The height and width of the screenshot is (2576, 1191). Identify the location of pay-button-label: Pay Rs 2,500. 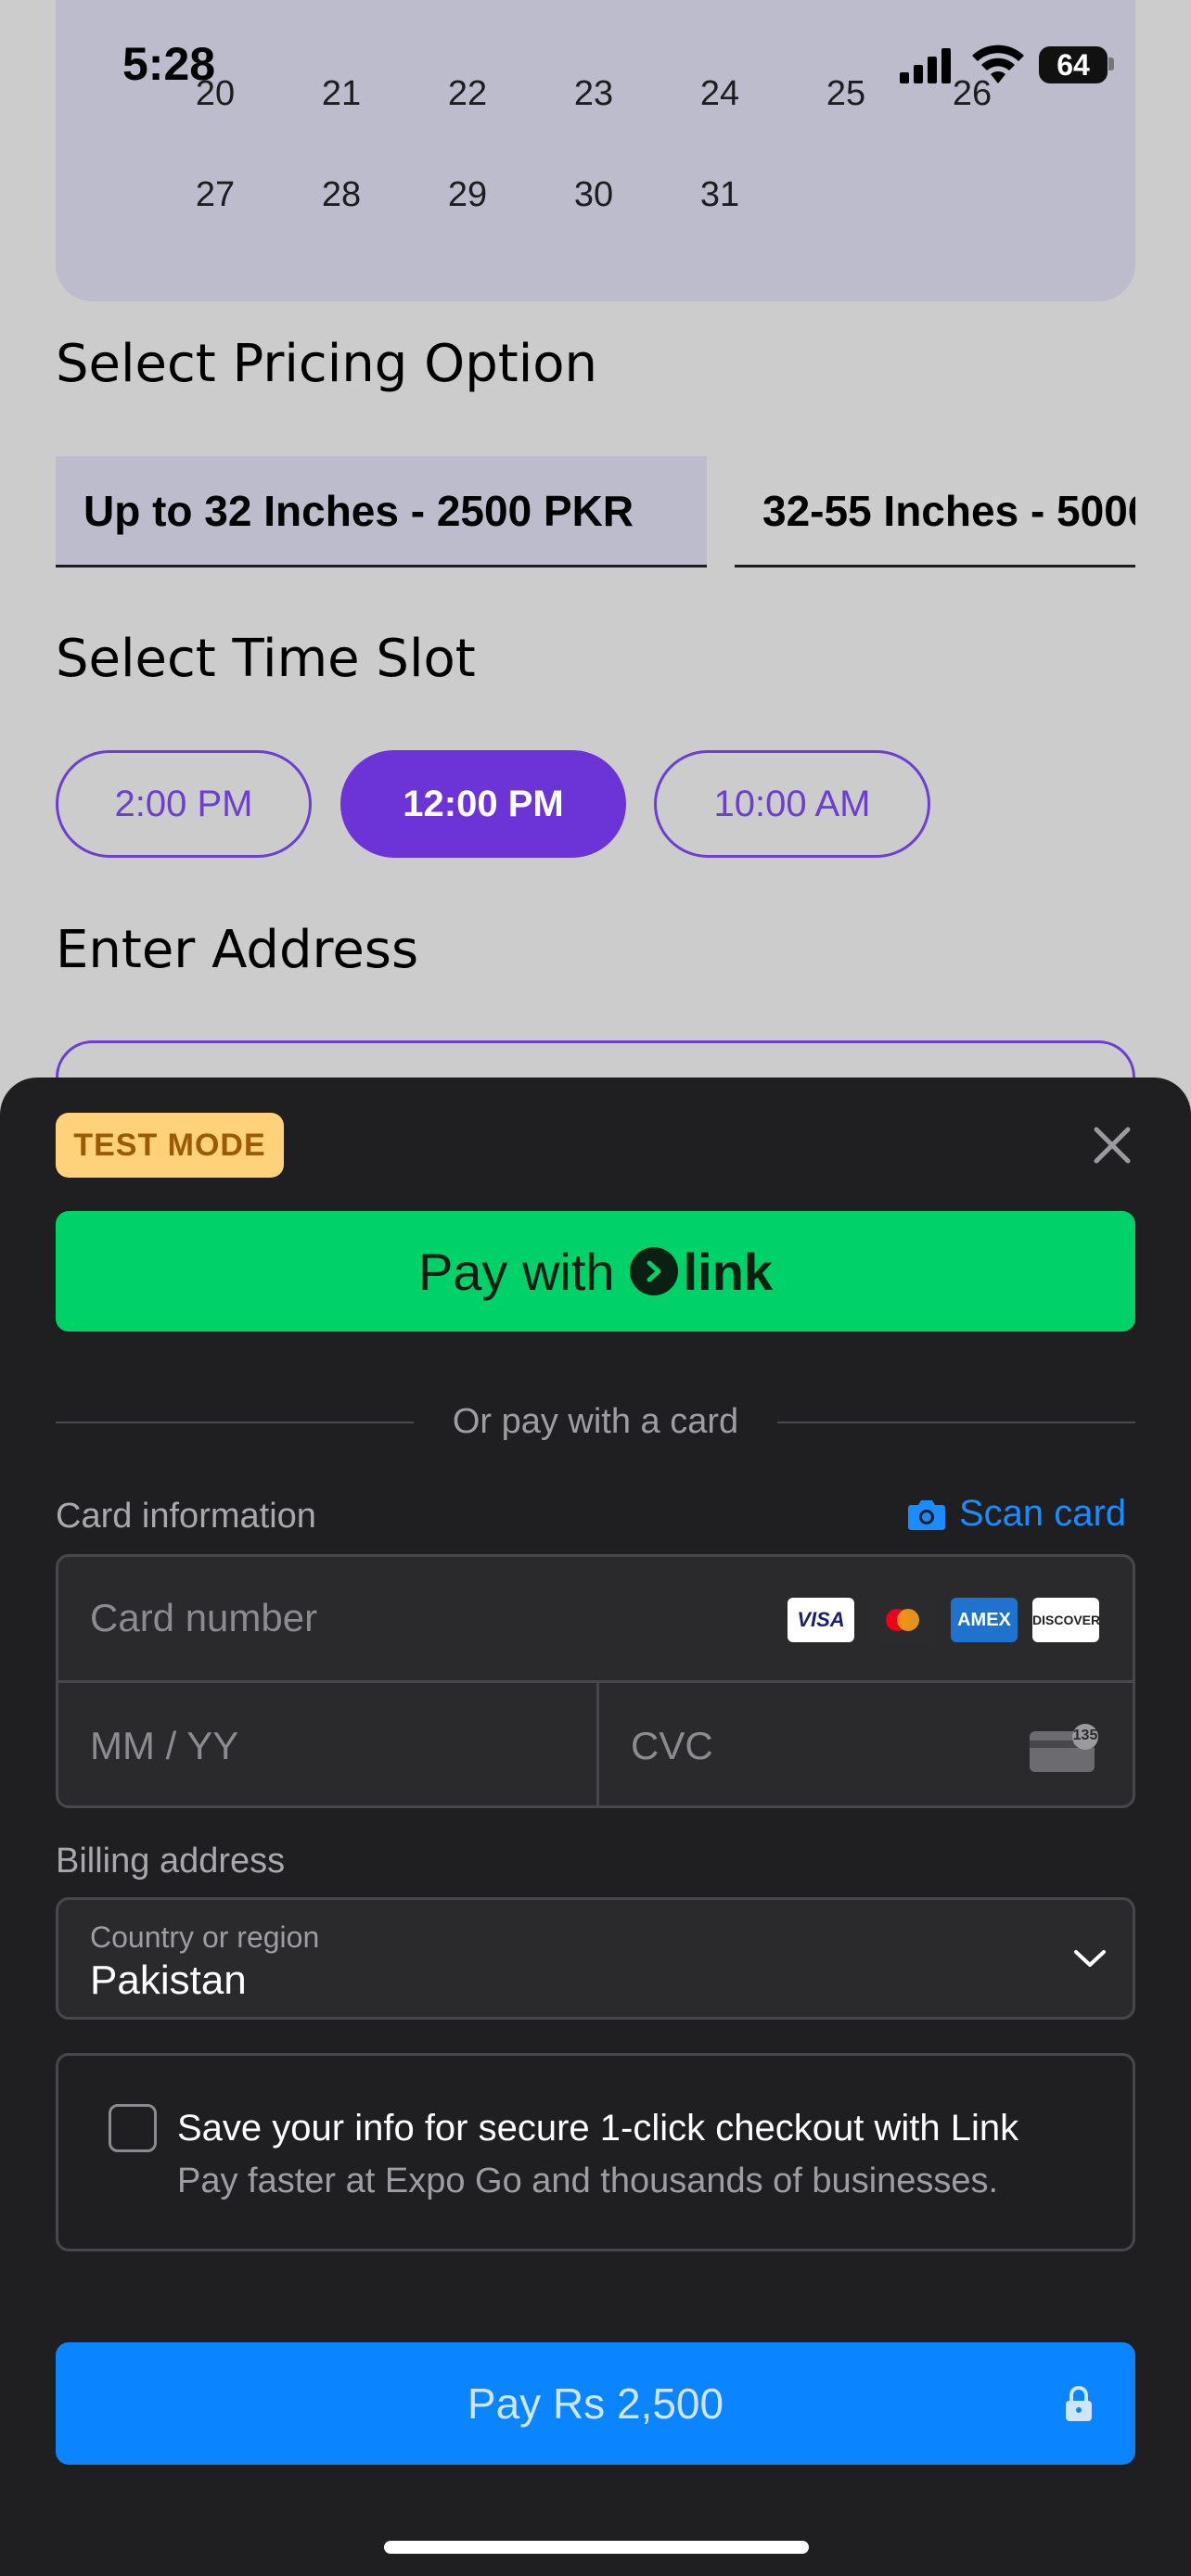
(595, 2404).